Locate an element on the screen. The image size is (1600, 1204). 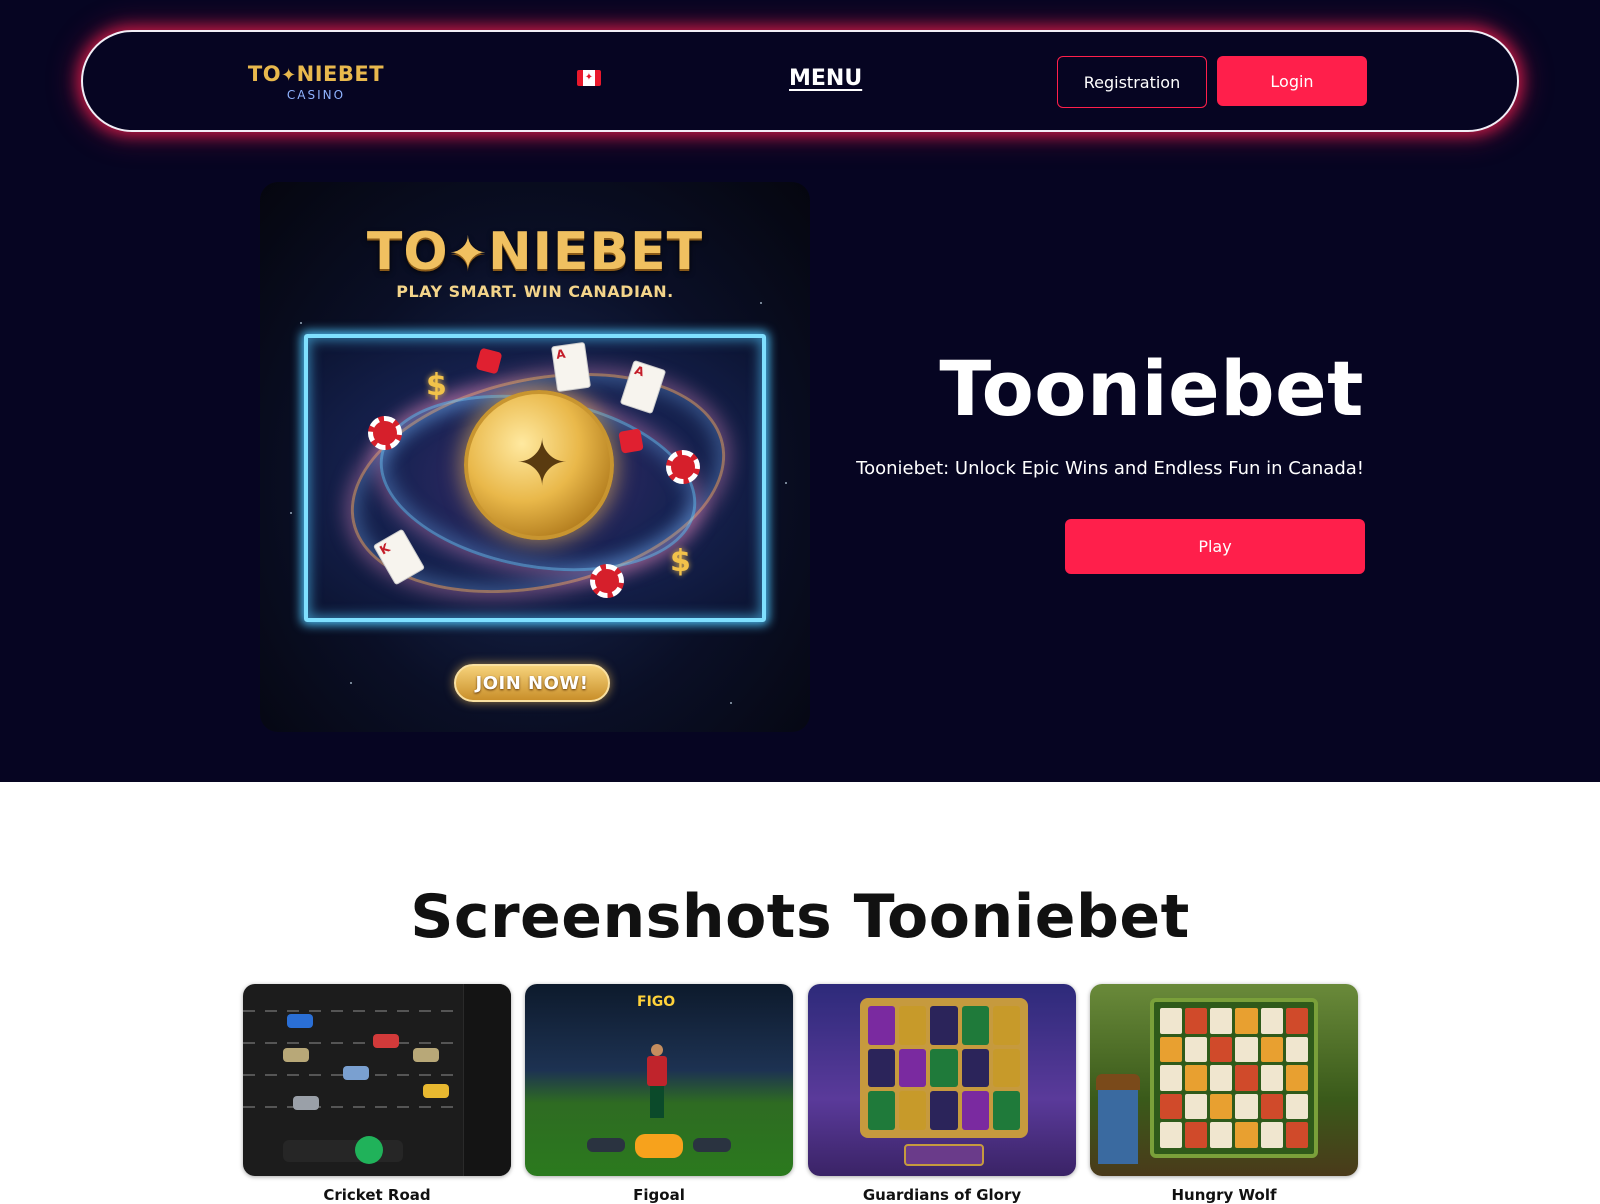
banner-tagline: PLAY SMART. WIN CANADIAN. is located at coordinates (535, 291).